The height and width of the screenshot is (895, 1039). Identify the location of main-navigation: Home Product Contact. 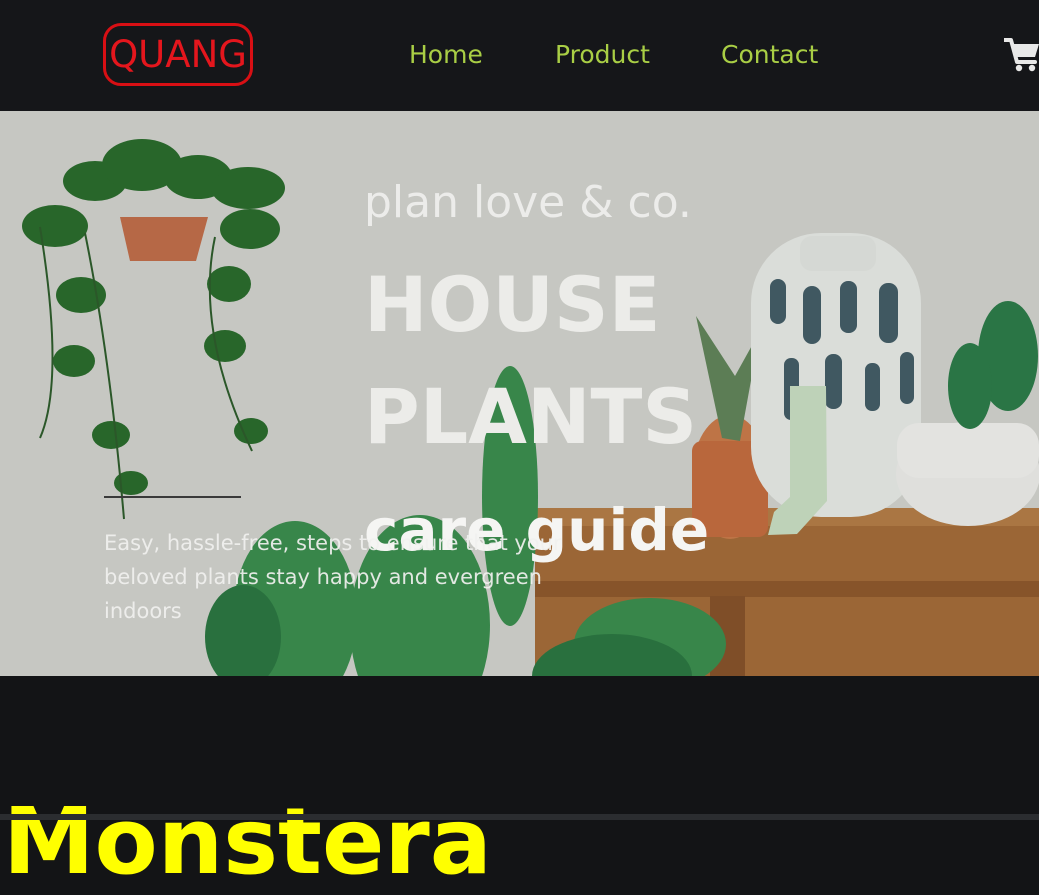
(519, 55).